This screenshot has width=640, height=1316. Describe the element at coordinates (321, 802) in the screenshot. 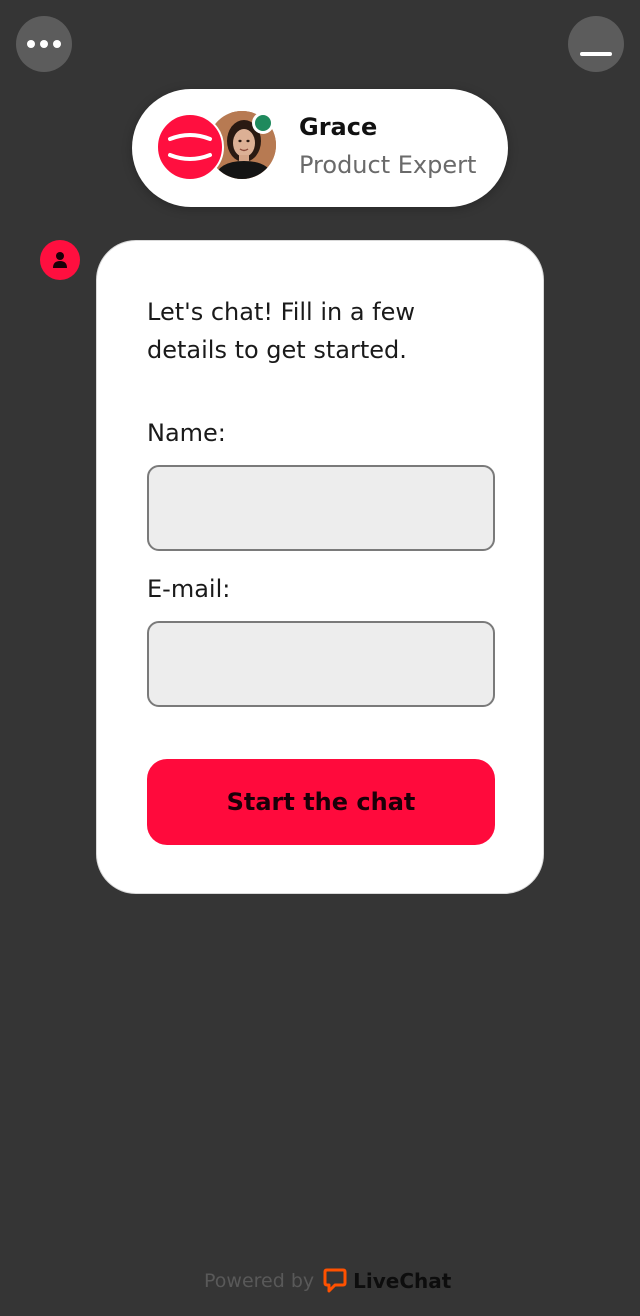

I see `start-chat-button: Start the chat` at that location.